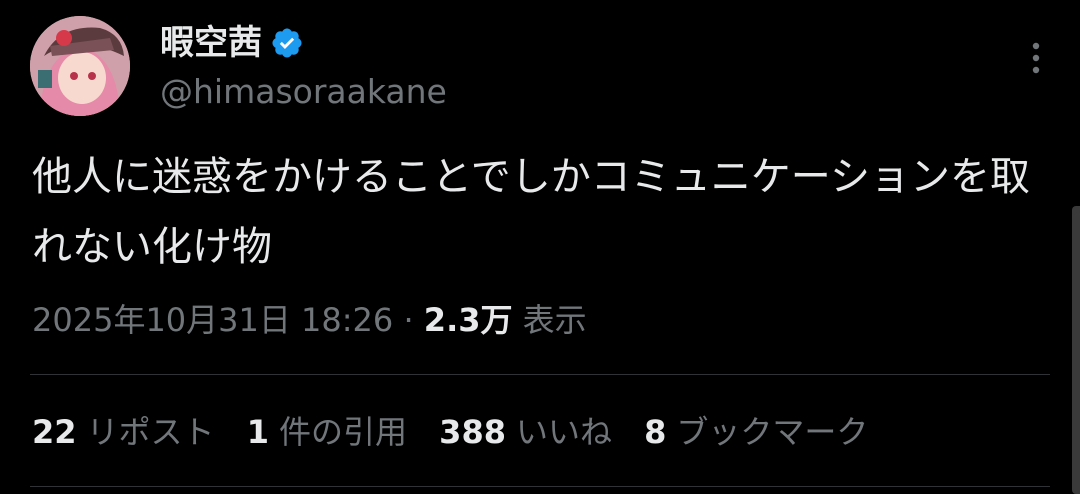  What do you see at coordinates (540, 486) in the screenshot?
I see `divider-bottom` at bounding box center [540, 486].